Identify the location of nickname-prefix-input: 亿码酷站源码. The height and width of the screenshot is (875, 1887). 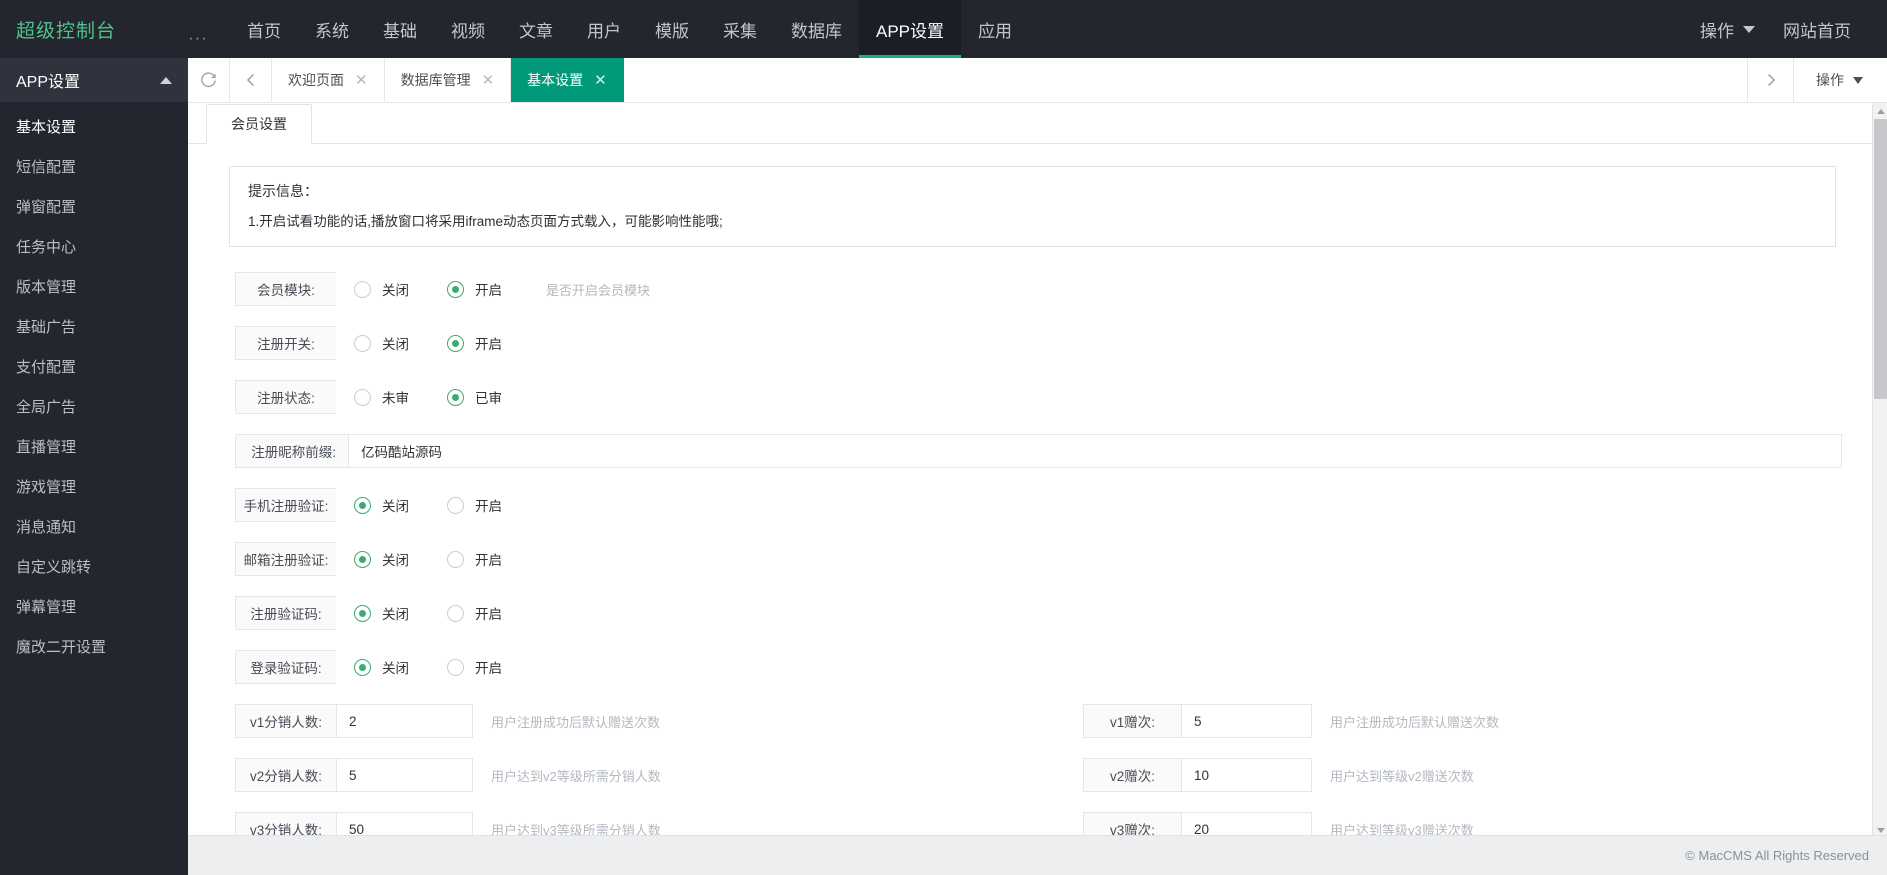
(1095, 451).